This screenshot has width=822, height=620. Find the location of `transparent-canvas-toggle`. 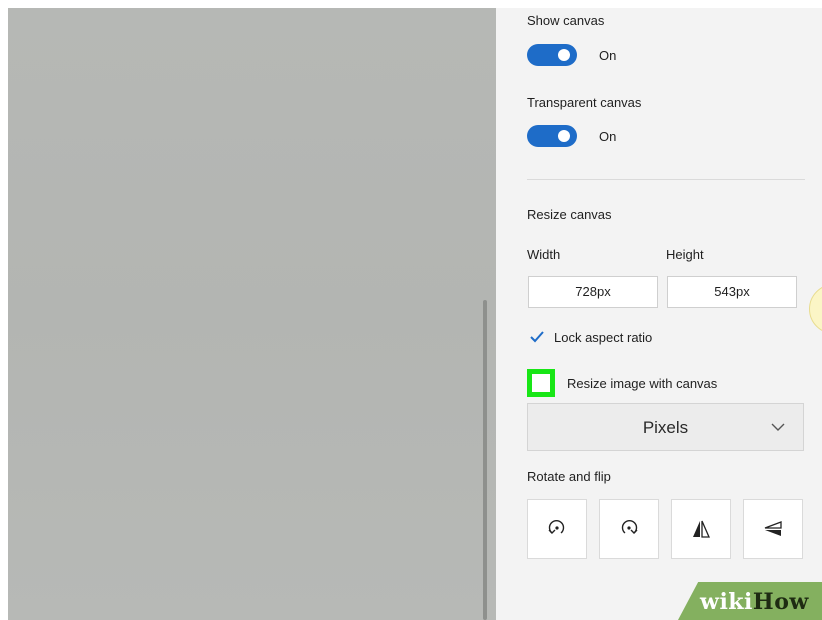

transparent-canvas-toggle is located at coordinates (552, 136).